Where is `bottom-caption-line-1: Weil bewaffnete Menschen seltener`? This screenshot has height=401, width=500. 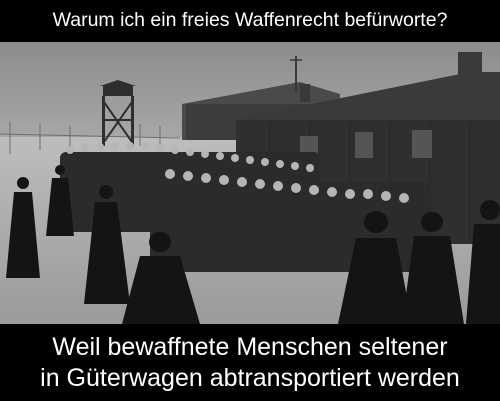 bottom-caption-line-1: Weil bewaffnete Menschen seltener is located at coordinates (250, 346).